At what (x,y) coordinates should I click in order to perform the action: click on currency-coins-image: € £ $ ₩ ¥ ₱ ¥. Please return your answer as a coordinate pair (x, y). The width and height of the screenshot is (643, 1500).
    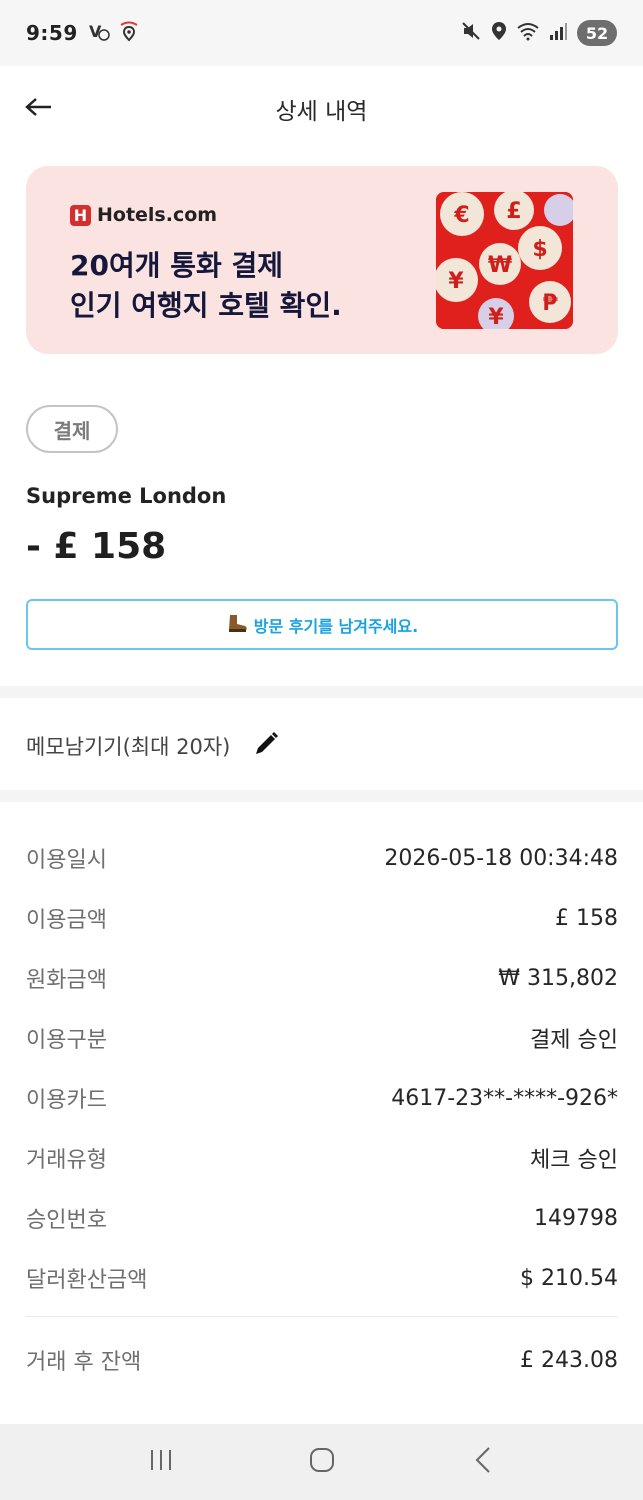
    Looking at the image, I should click on (504, 260).